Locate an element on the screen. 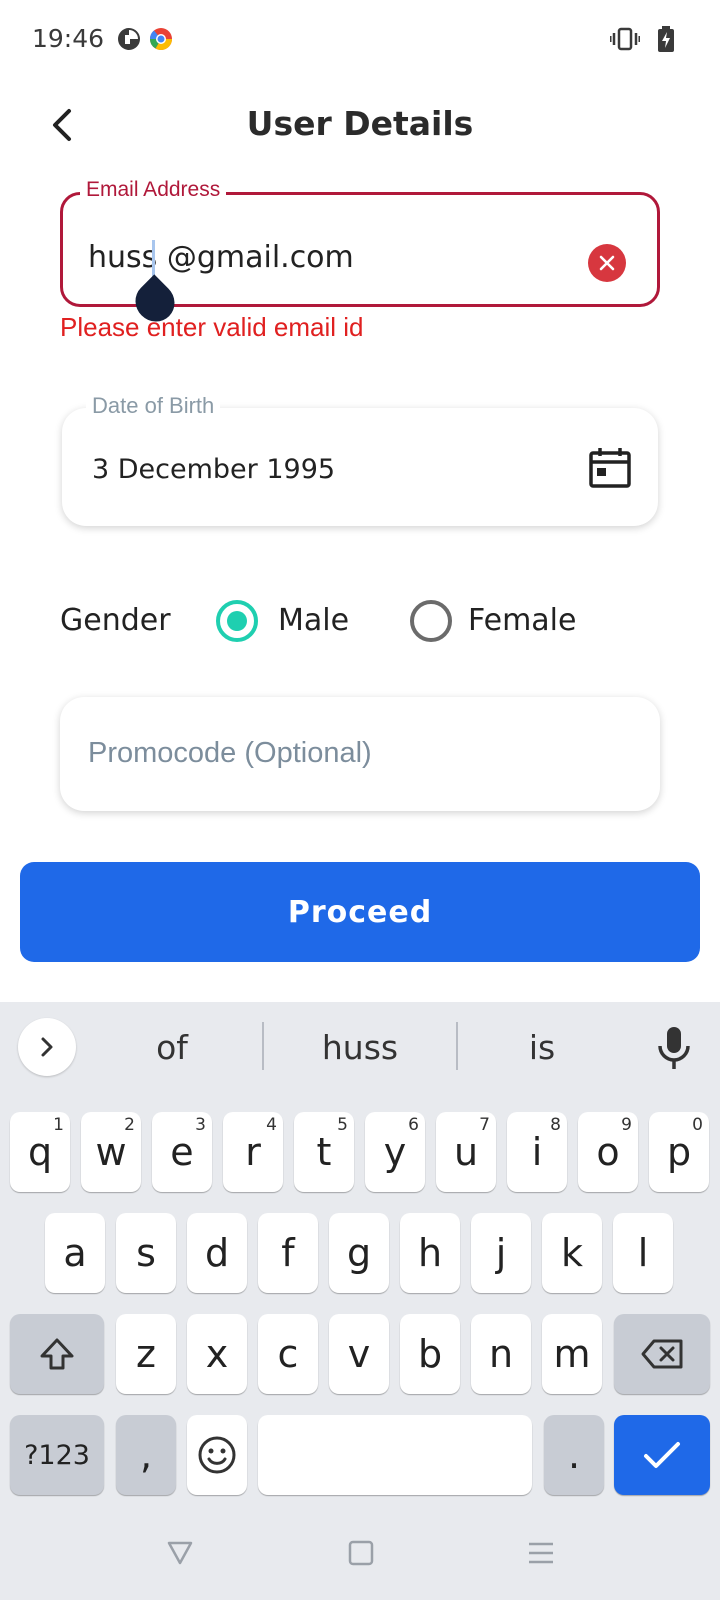  backspace-icon is located at coordinates (662, 1354).